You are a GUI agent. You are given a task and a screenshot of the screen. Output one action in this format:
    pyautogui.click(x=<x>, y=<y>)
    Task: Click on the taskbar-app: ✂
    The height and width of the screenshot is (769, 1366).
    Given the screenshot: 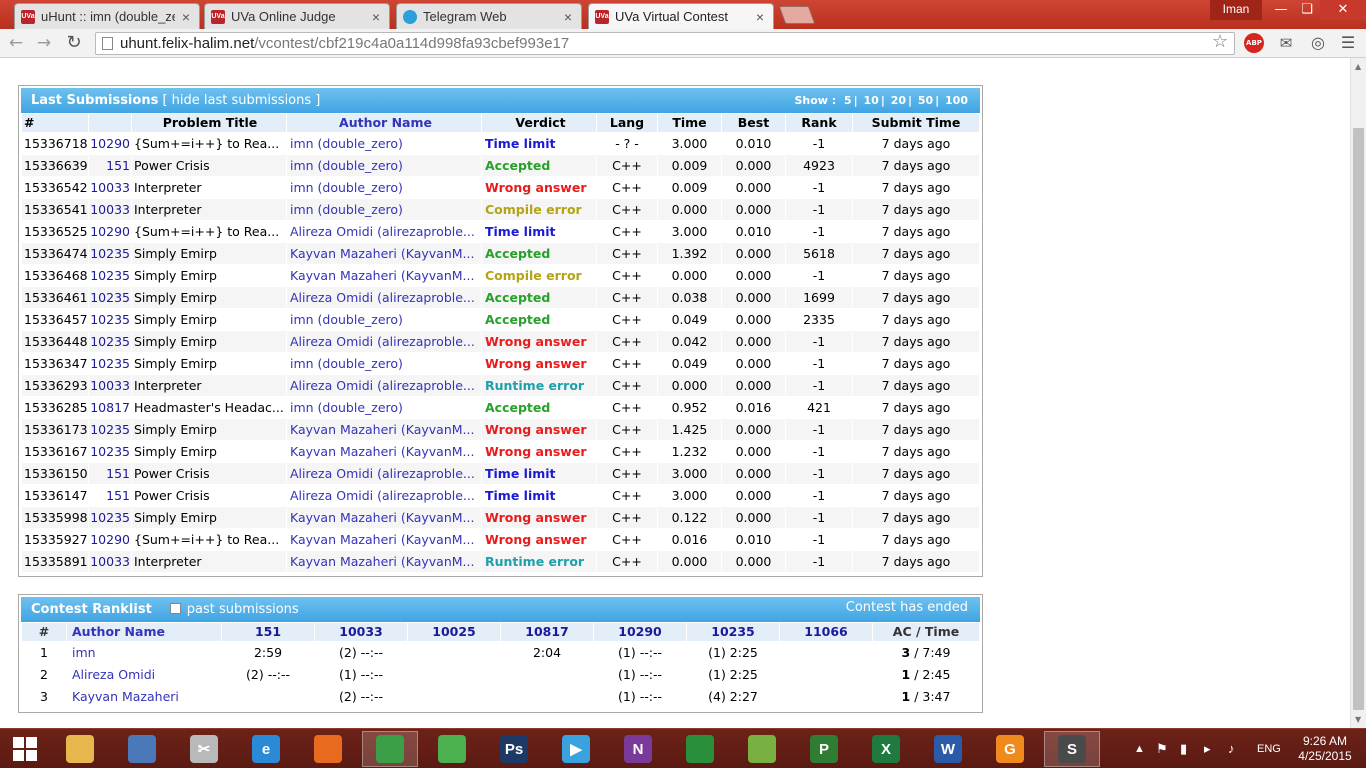 What is the action you would take?
    pyautogui.click(x=204, y=749)
    